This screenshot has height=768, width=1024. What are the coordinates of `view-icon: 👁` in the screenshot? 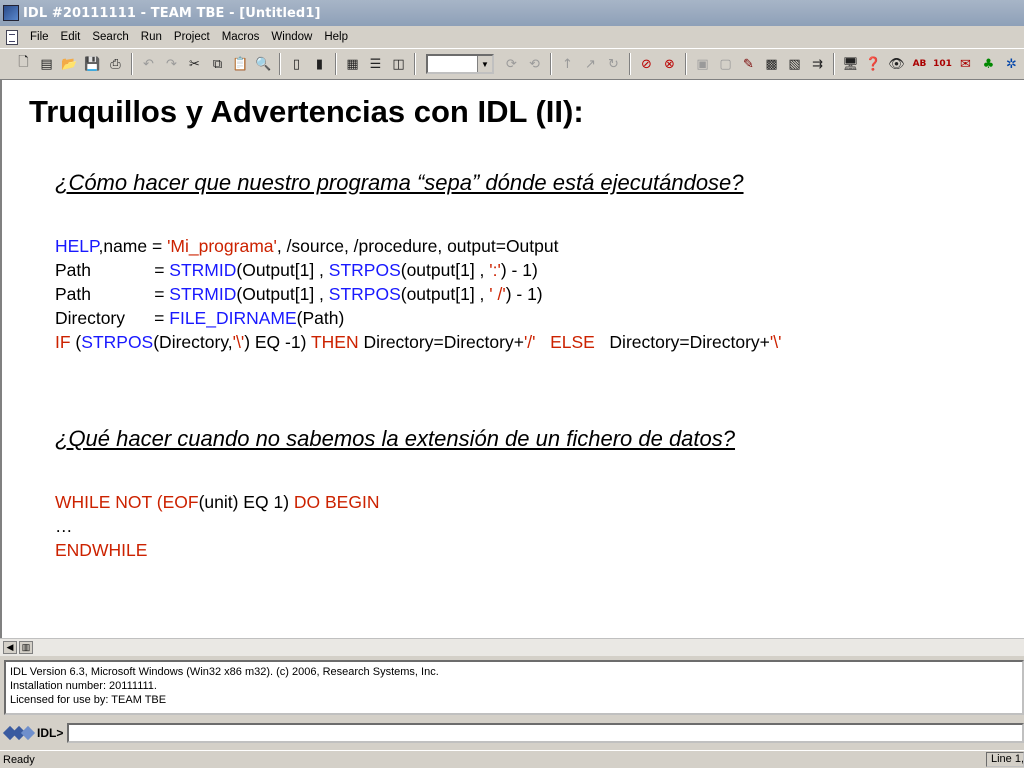 It's located at (896, 64).